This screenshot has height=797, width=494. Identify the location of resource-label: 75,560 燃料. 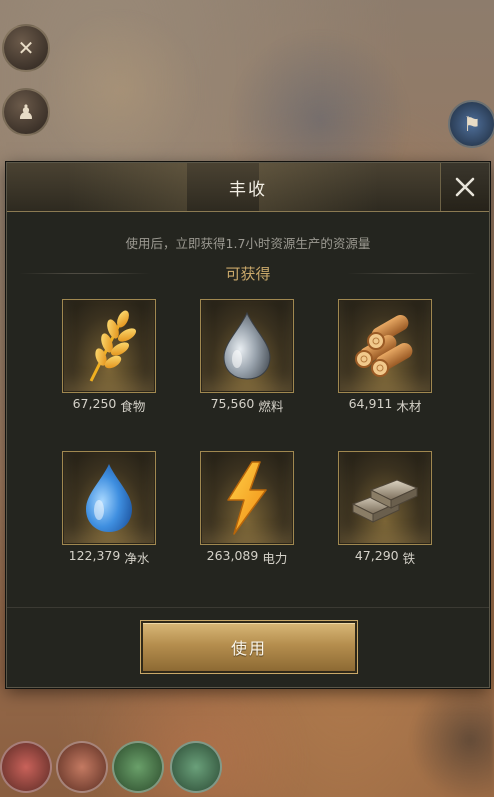
(247, 405).